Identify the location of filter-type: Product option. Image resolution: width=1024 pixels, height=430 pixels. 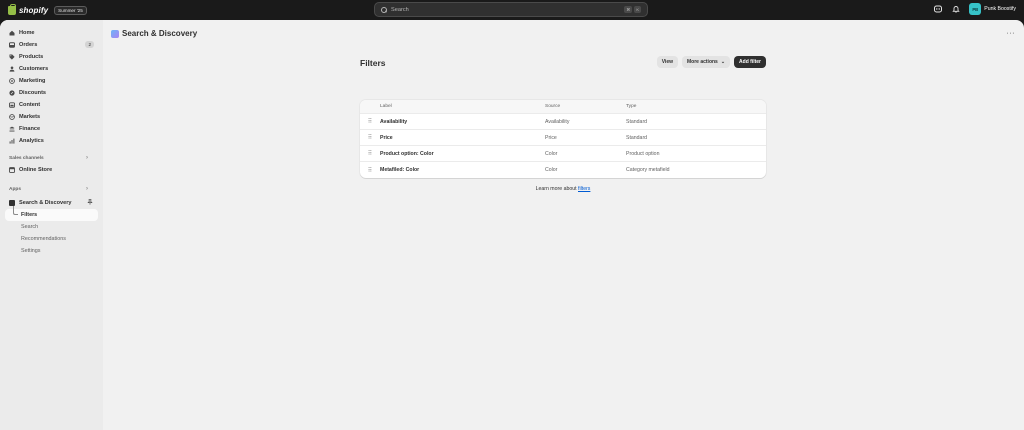
(643, 153).